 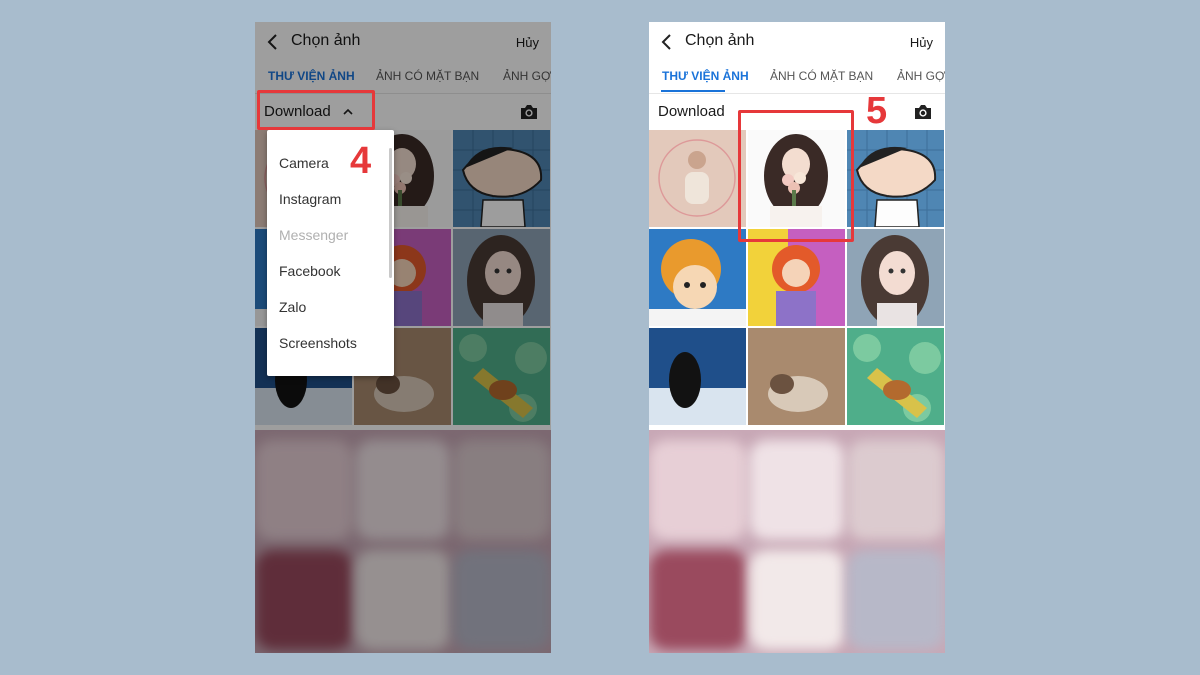 I want to click on highlight-box-photo, so click(x=796, y=176).